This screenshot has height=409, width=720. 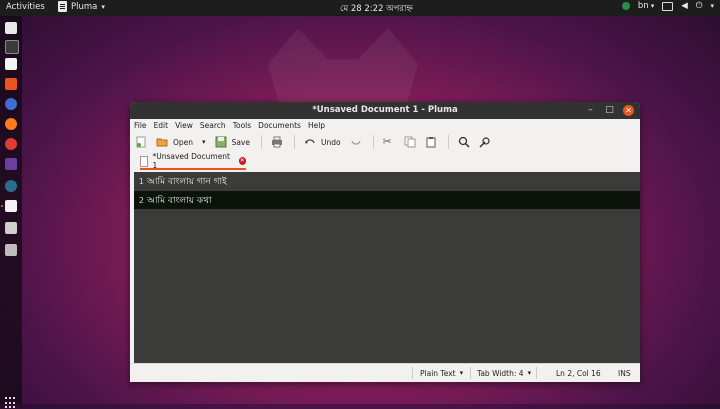 I want to click on syntax-selector: Plain Text ▾, so click(x=441, y=373).